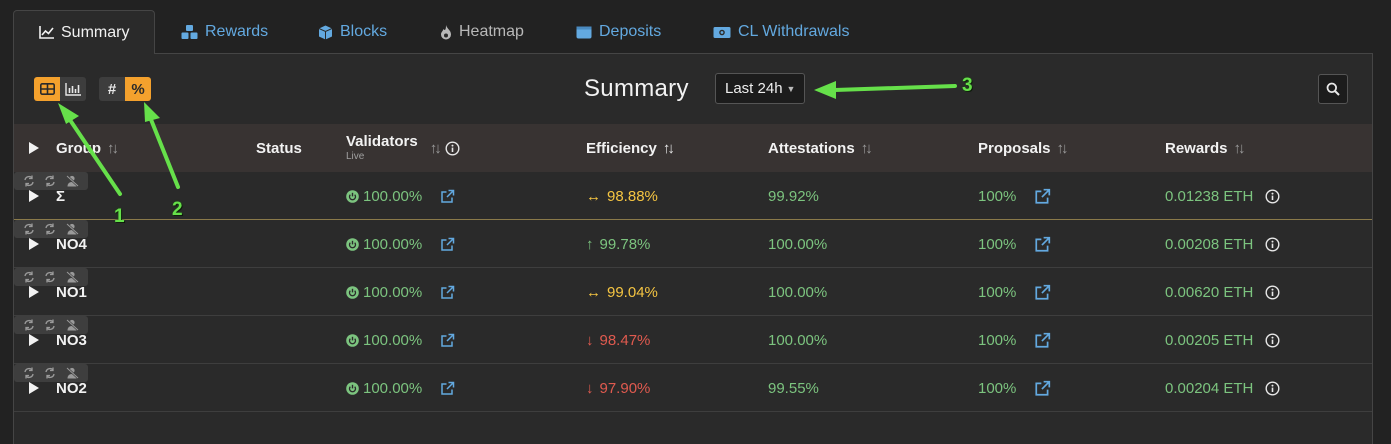  What do you see at coordinates (364, 31) in the screenshot?
I see `tab-blocks-label: Blocks` at bounding box center [364, 31].